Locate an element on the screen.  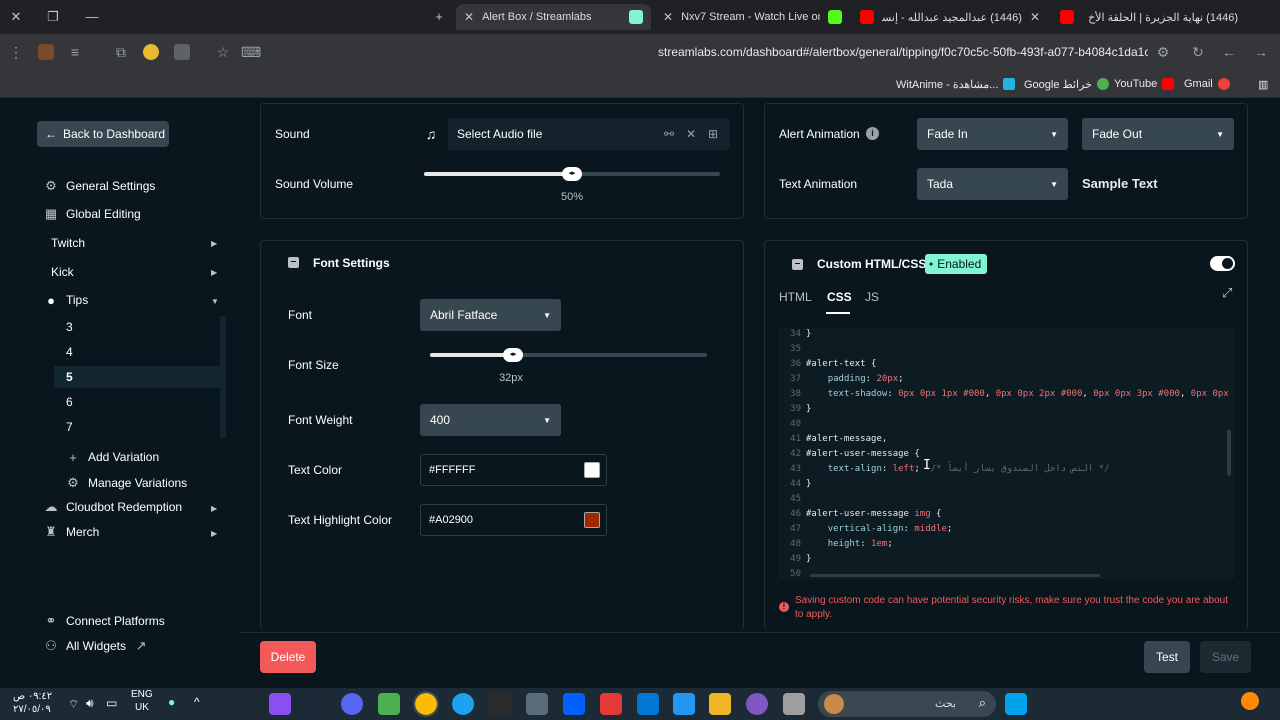
editor-horizontal-scrollbar is located at coordinates (955, 575).